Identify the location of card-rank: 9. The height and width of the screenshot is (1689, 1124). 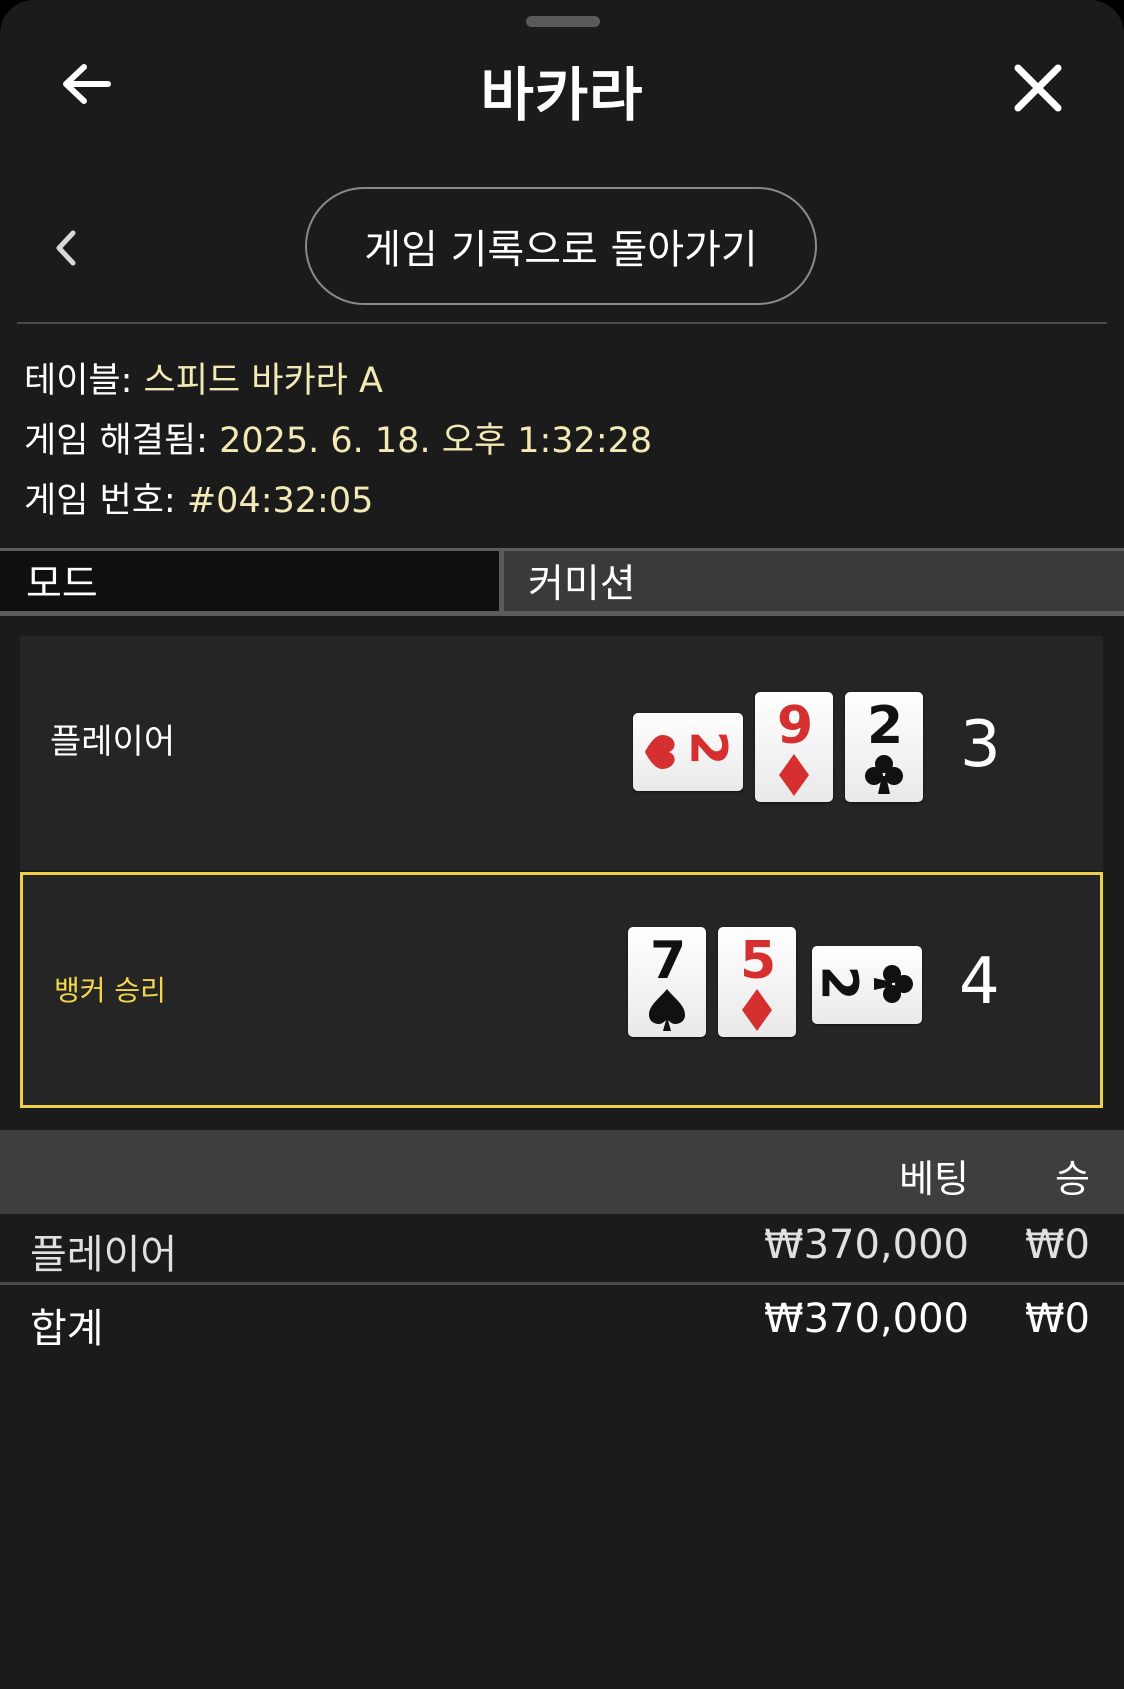
(795, 726).